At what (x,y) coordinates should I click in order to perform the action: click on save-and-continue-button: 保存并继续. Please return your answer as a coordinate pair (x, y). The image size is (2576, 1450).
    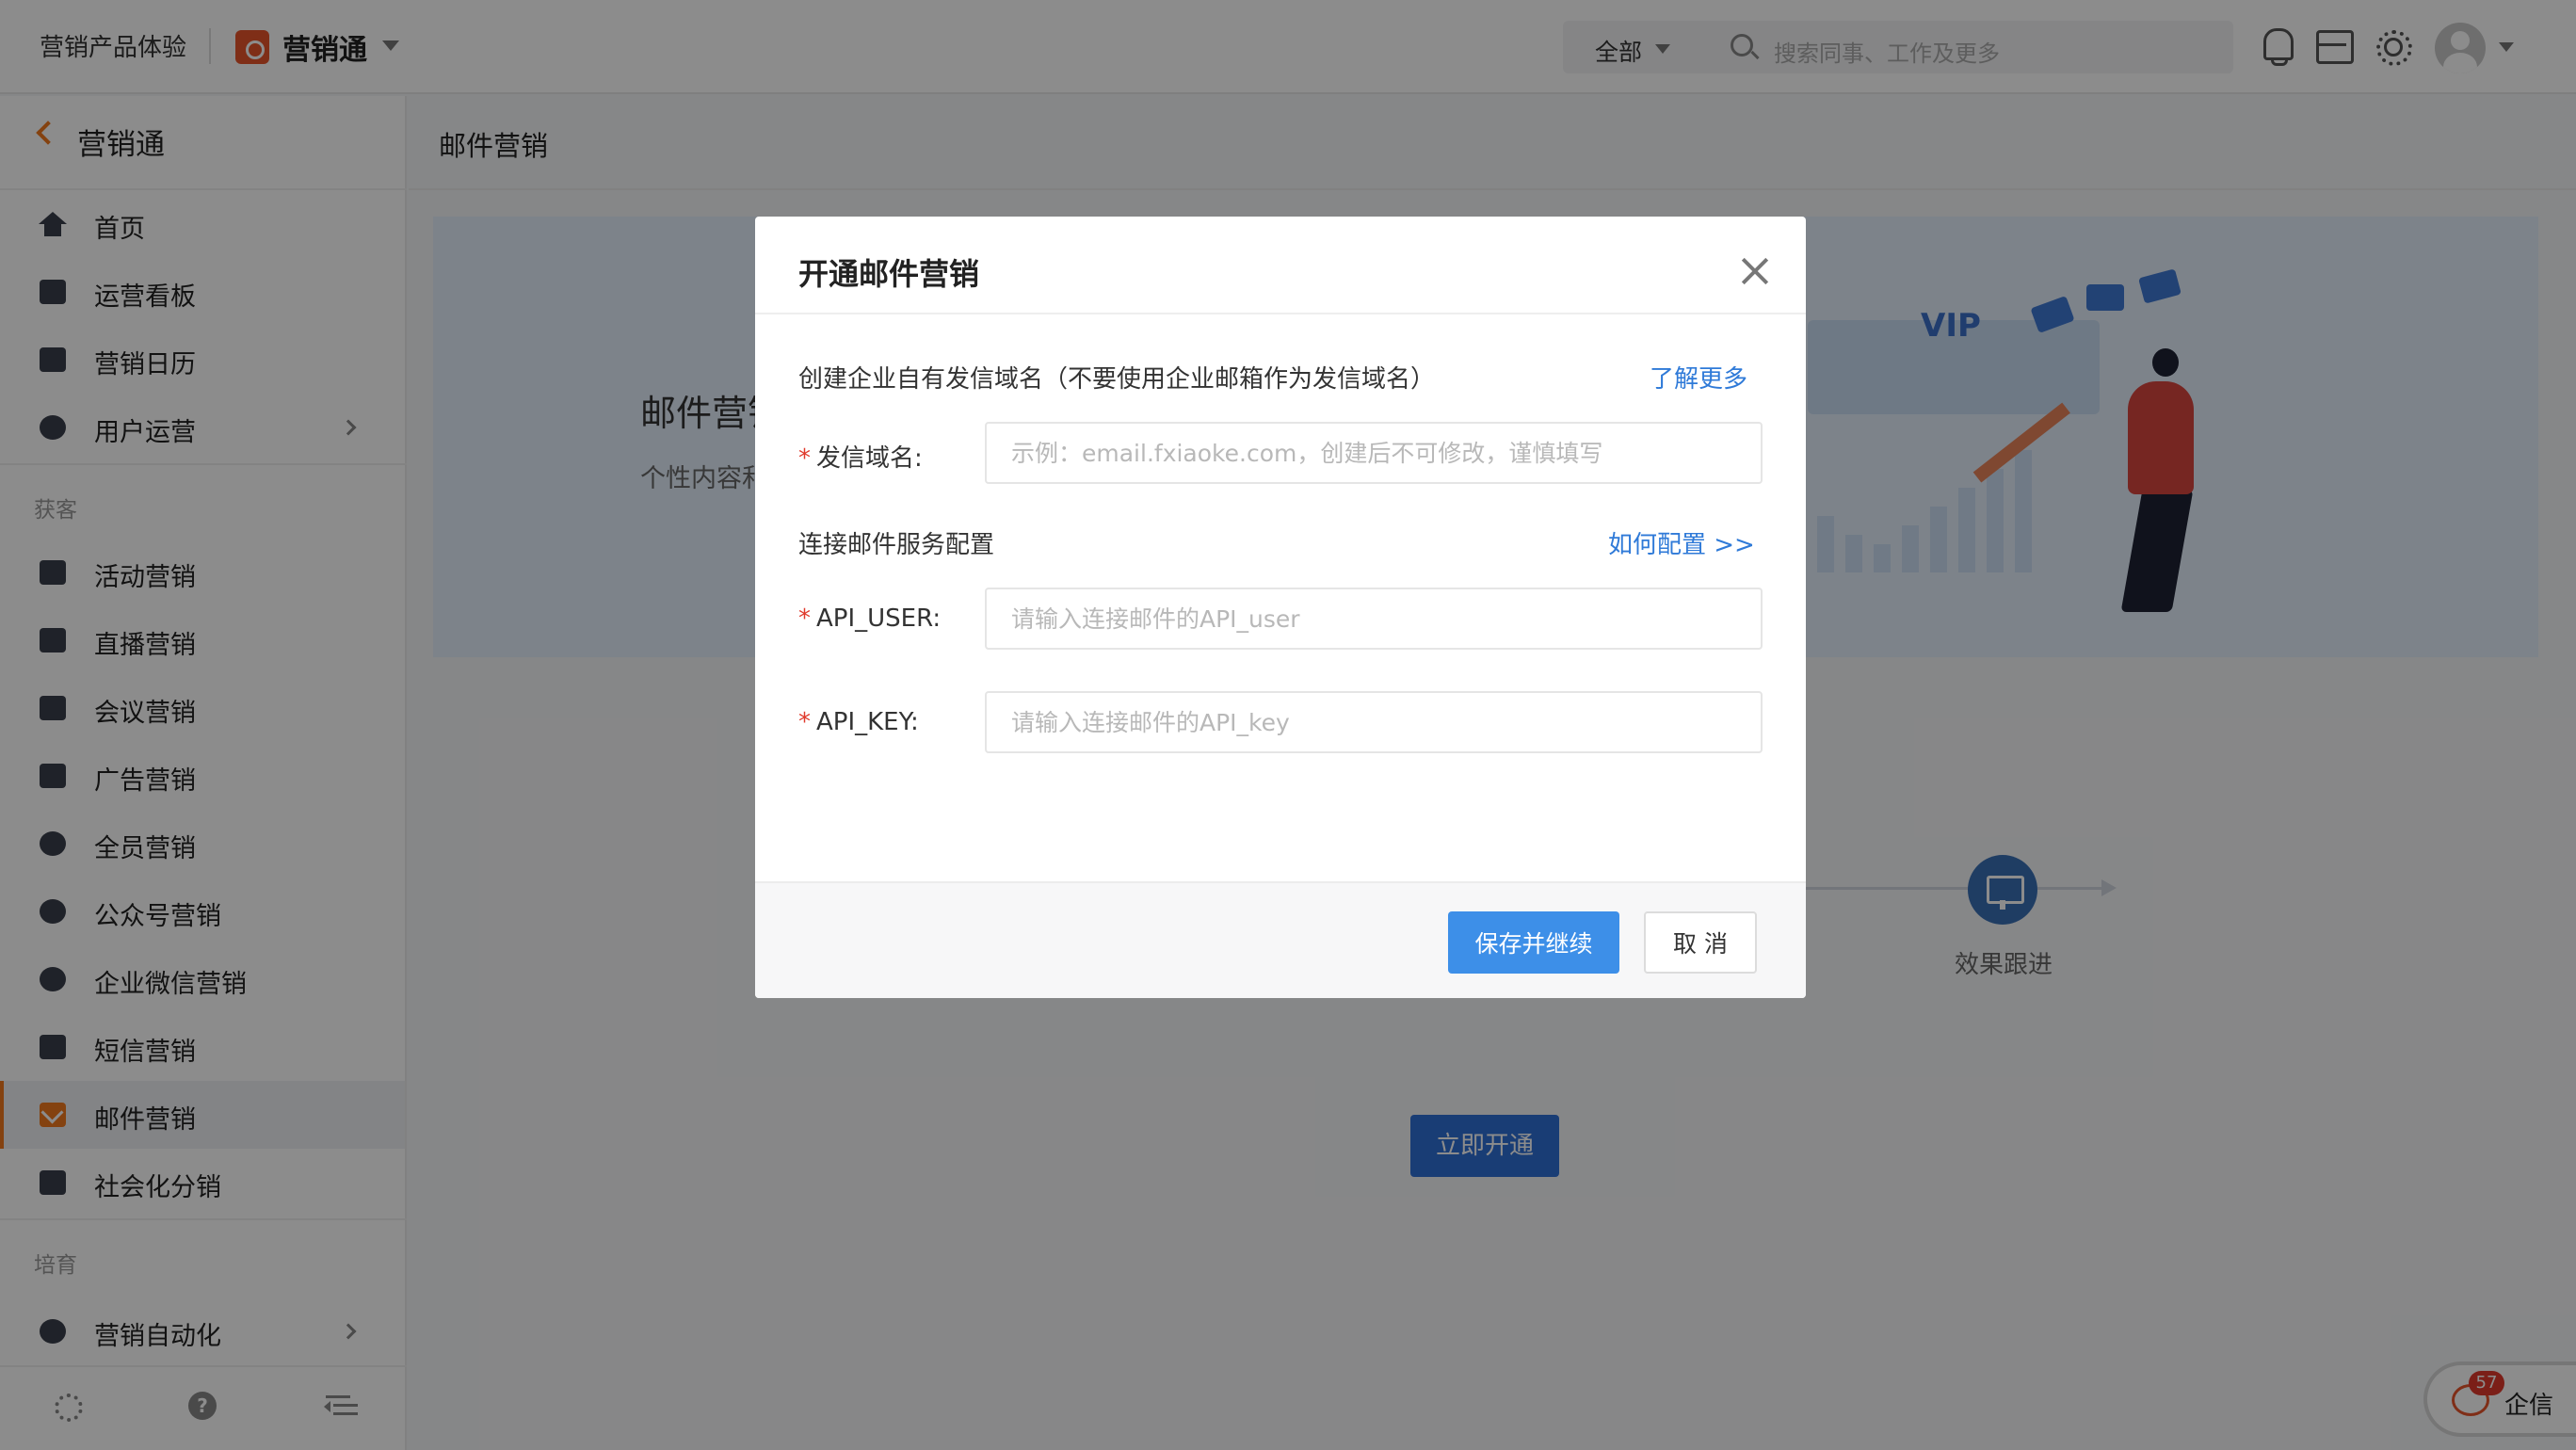
    Looking at the image, I should click on (1533, 942).